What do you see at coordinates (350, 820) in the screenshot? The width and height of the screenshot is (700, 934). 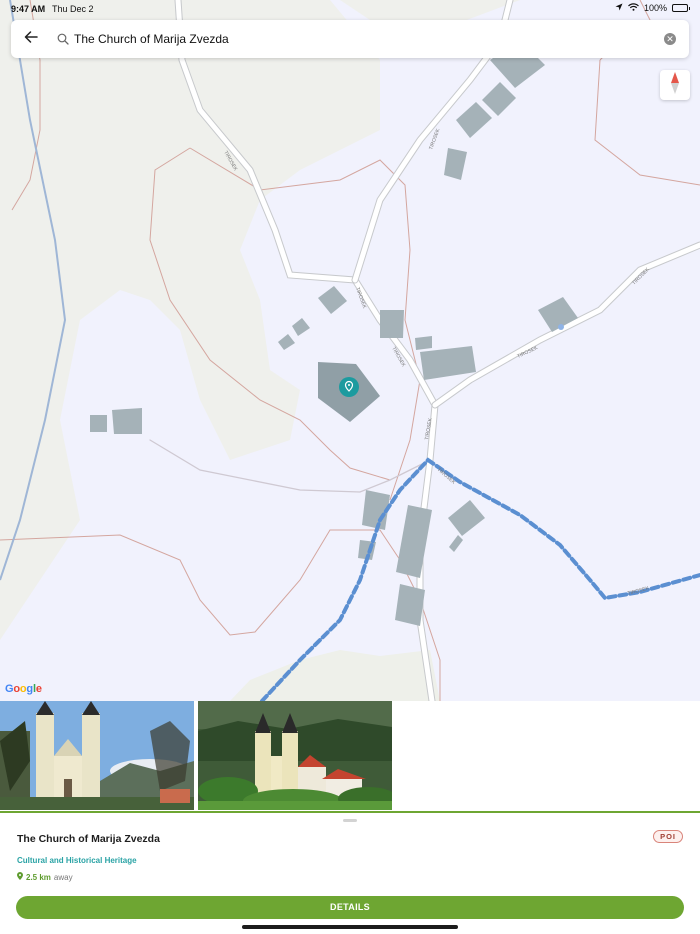 I see `sheet-drag-handle` at bounding box center [350, 820].